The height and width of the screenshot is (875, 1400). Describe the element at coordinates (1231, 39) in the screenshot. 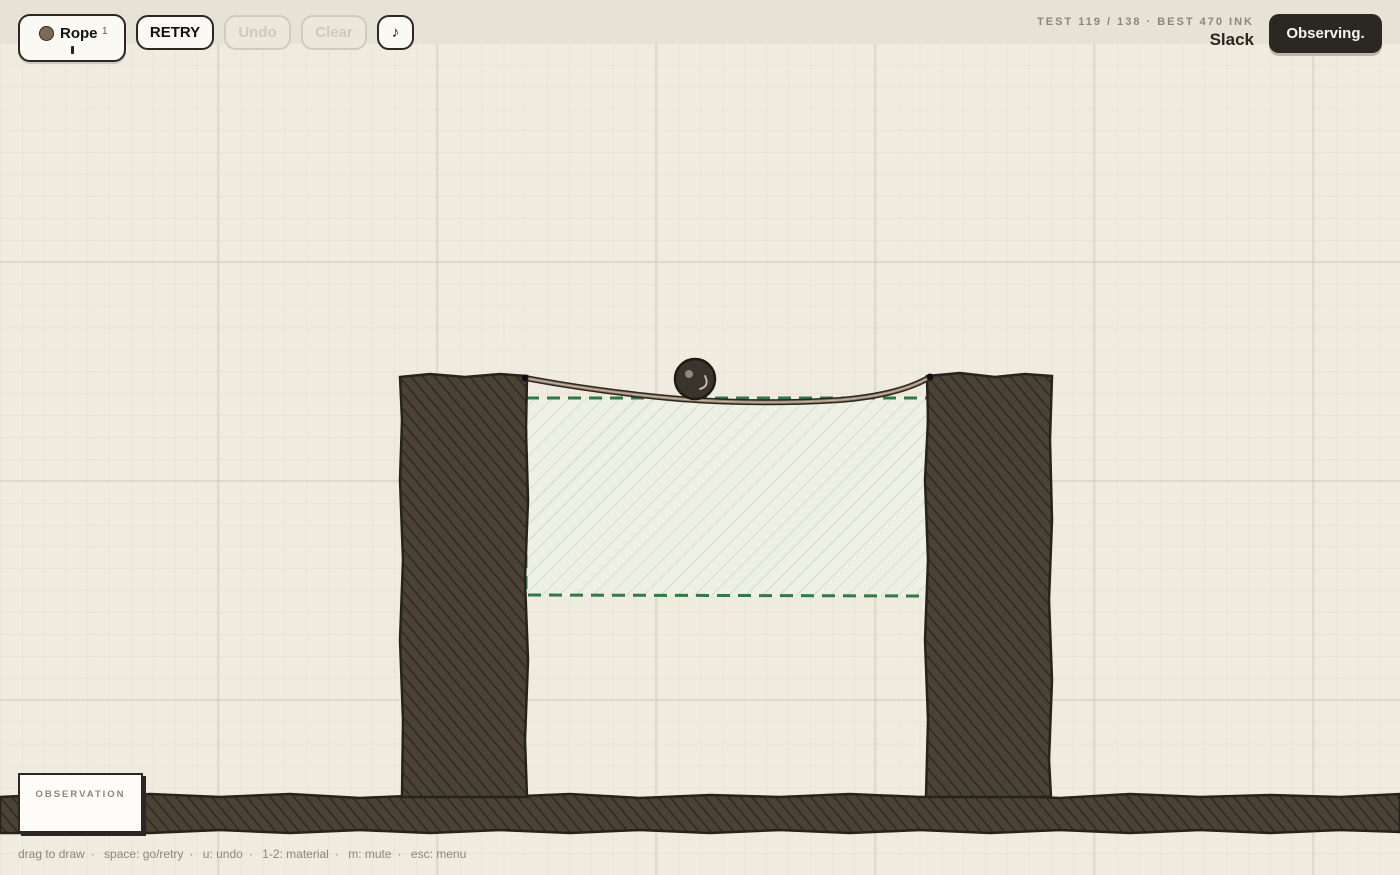

I see `level-title: Slack` at that location.